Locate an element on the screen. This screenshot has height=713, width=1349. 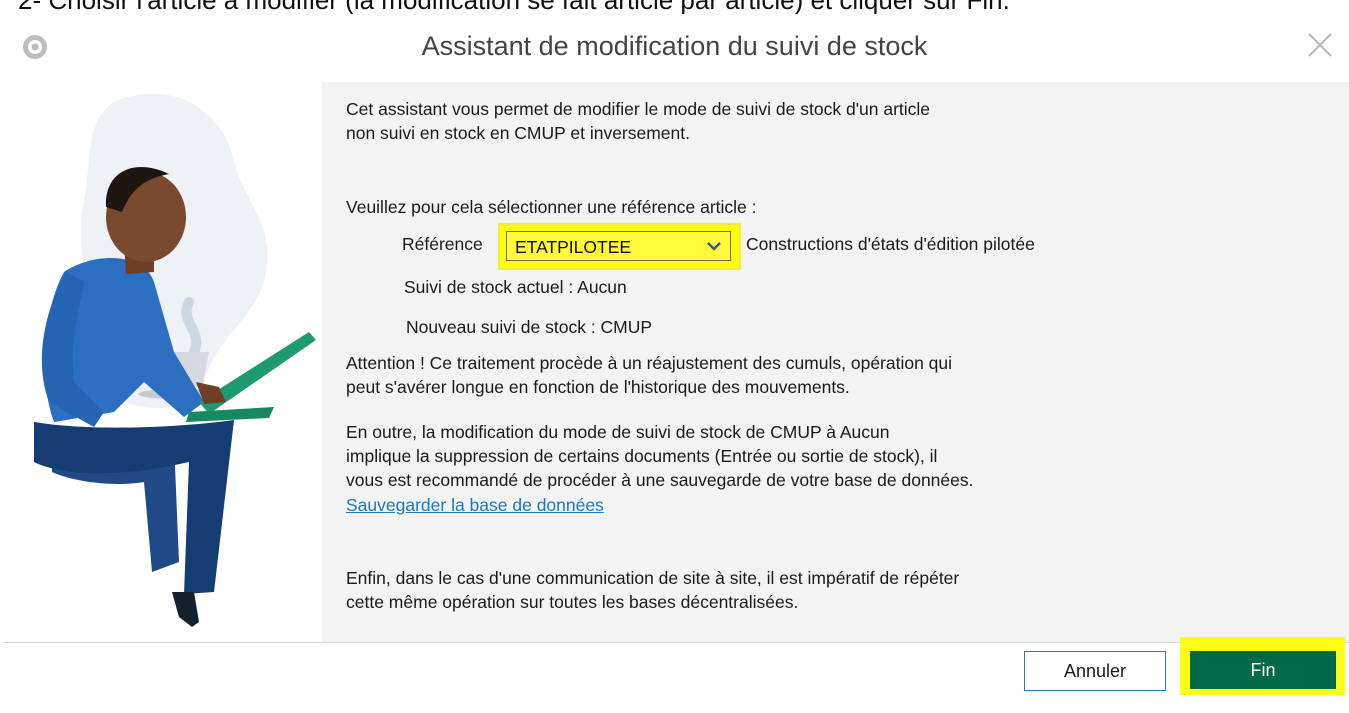
cancel-button: Annuler is located at coordinates (1095, 671).